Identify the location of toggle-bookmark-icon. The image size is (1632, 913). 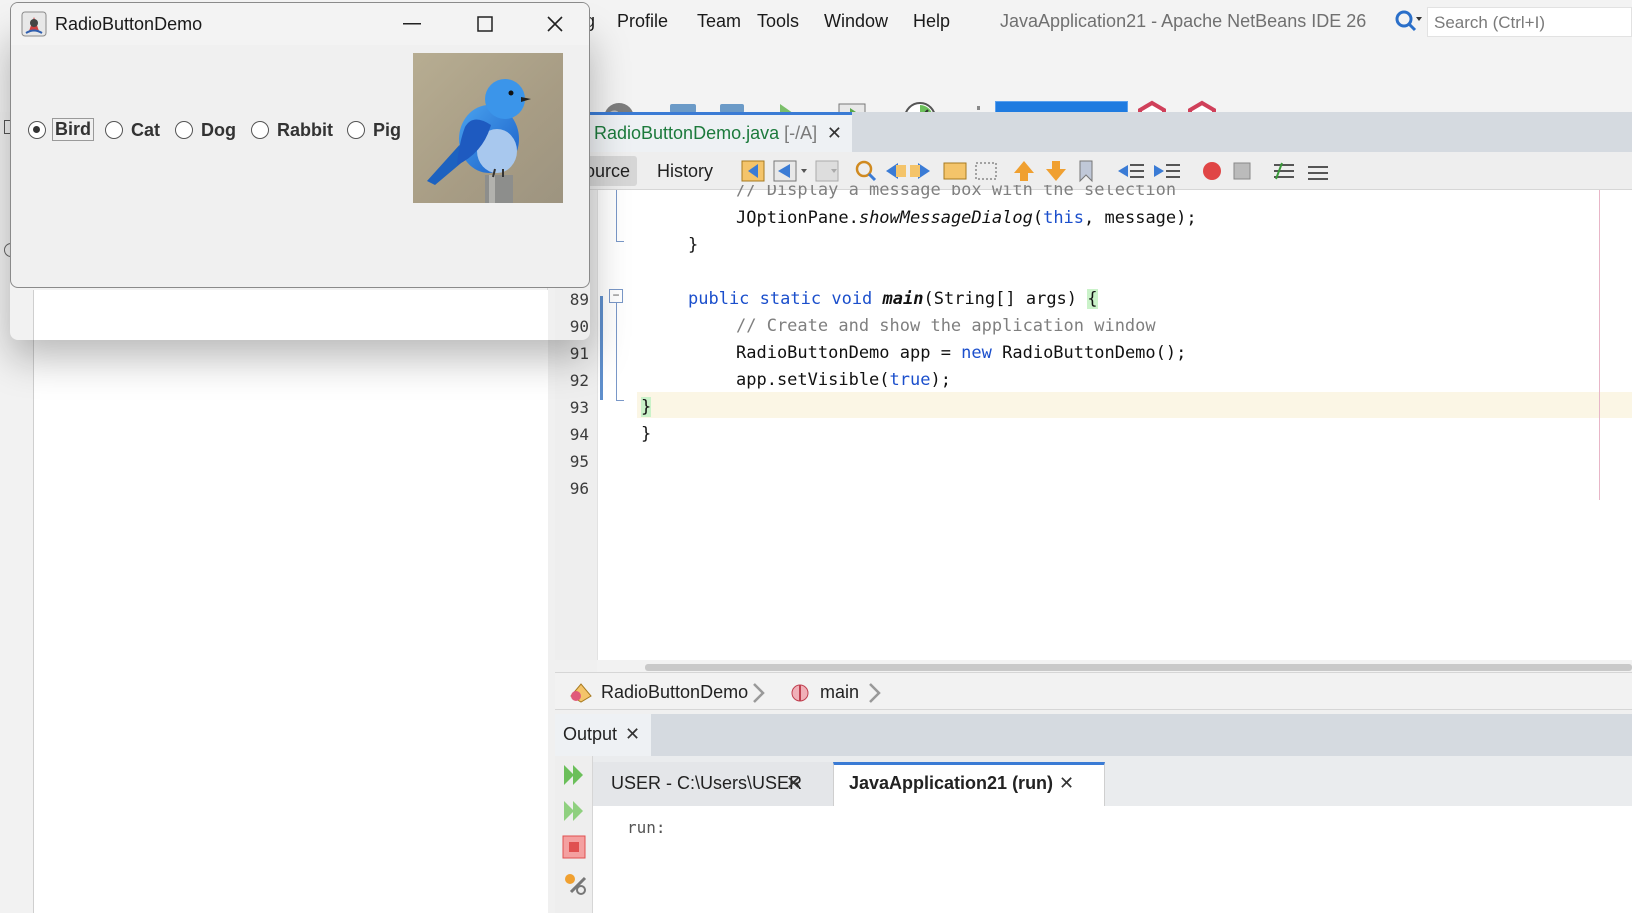
(1086, 171).